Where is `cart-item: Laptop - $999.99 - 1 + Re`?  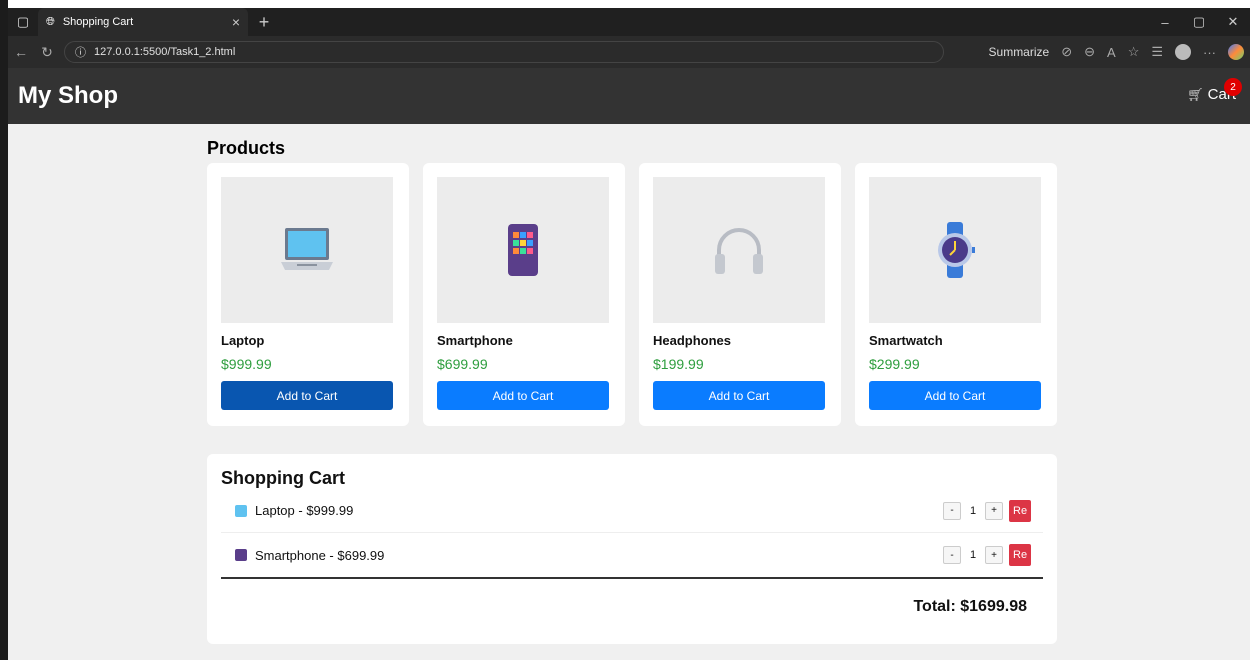
cart-item: Laptop - $999.99 - 1 + Re is located at coordinates (632, 511).